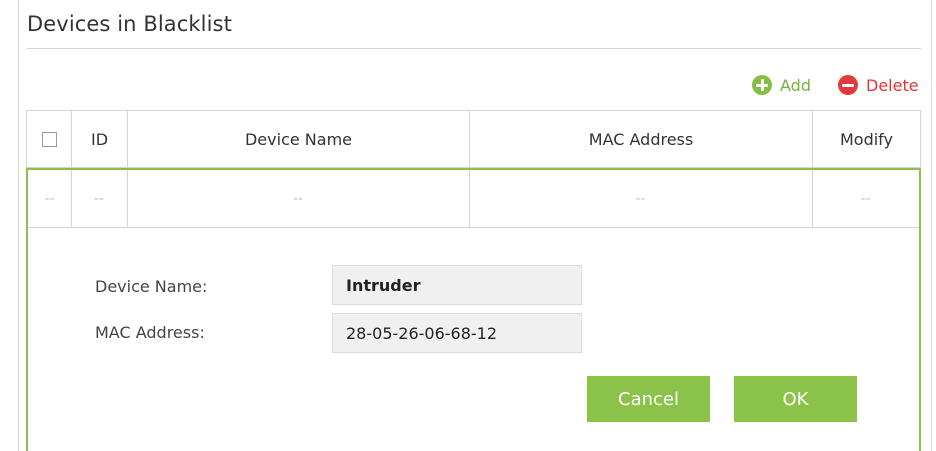 The height and width of the screenshot is (451, 936). What do you see at coordinates (848, 85) in the screenshot?
I see `minus-circle-icon` at bounding box center [848, 85].